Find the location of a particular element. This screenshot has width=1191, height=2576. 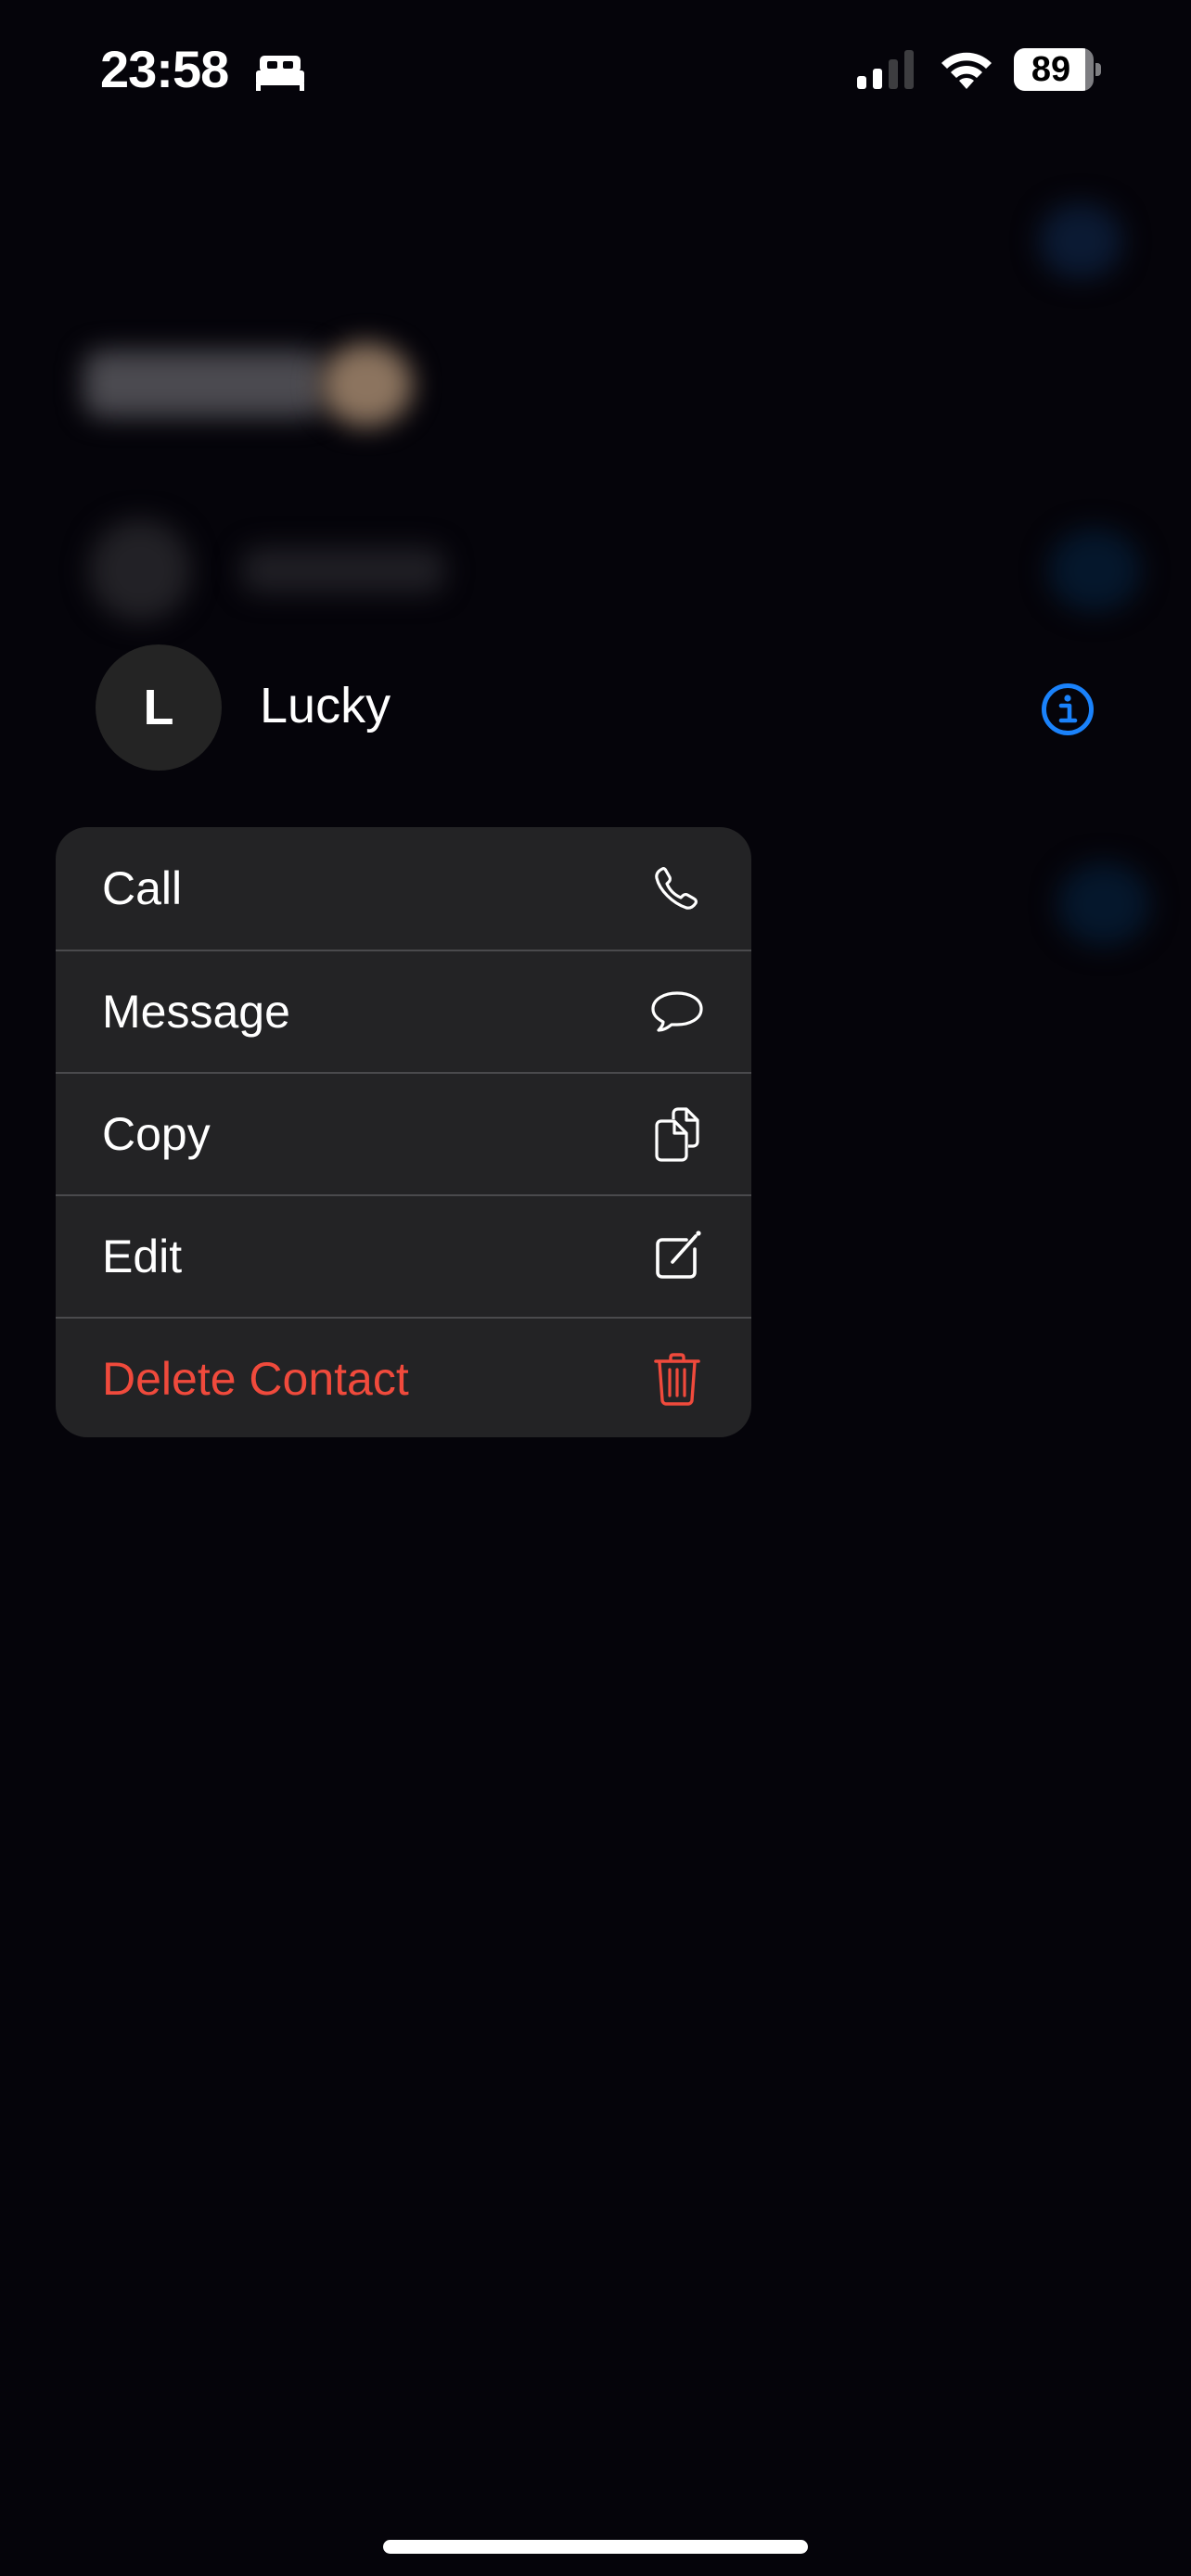

menu-item-label: Copy is located at coordinates (156, 1134).